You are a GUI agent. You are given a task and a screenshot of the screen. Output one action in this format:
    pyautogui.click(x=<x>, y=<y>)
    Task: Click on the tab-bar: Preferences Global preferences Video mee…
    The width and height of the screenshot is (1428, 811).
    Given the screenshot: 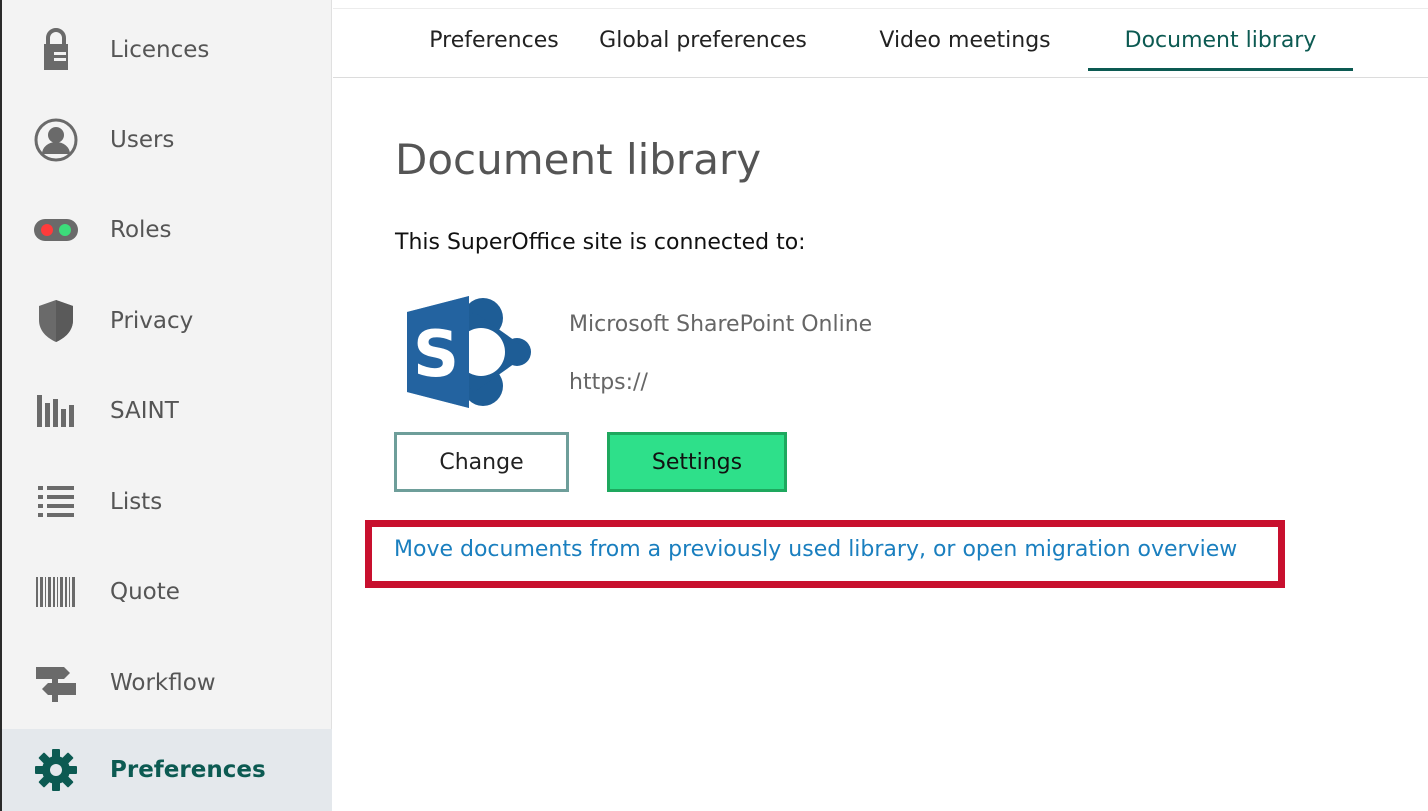 What is the action you would take?
    pyautogui.click(x=880, y=43)
    